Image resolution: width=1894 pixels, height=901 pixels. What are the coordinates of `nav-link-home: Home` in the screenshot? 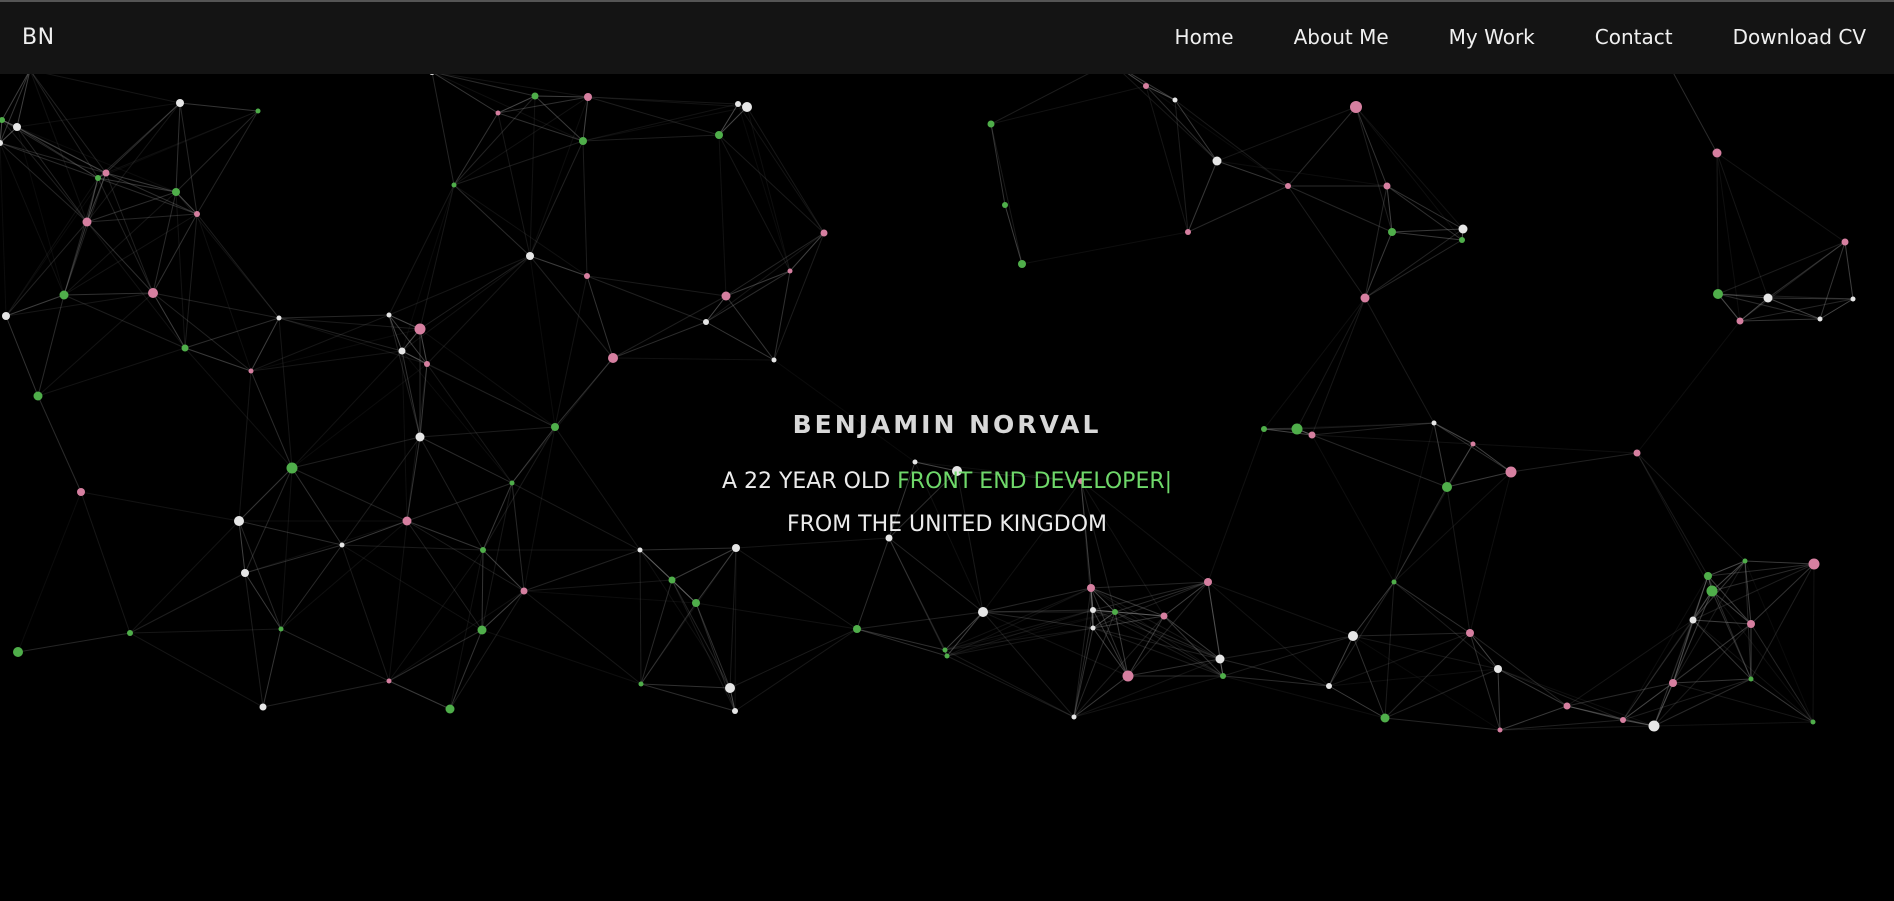 It's located at (1204, 37).